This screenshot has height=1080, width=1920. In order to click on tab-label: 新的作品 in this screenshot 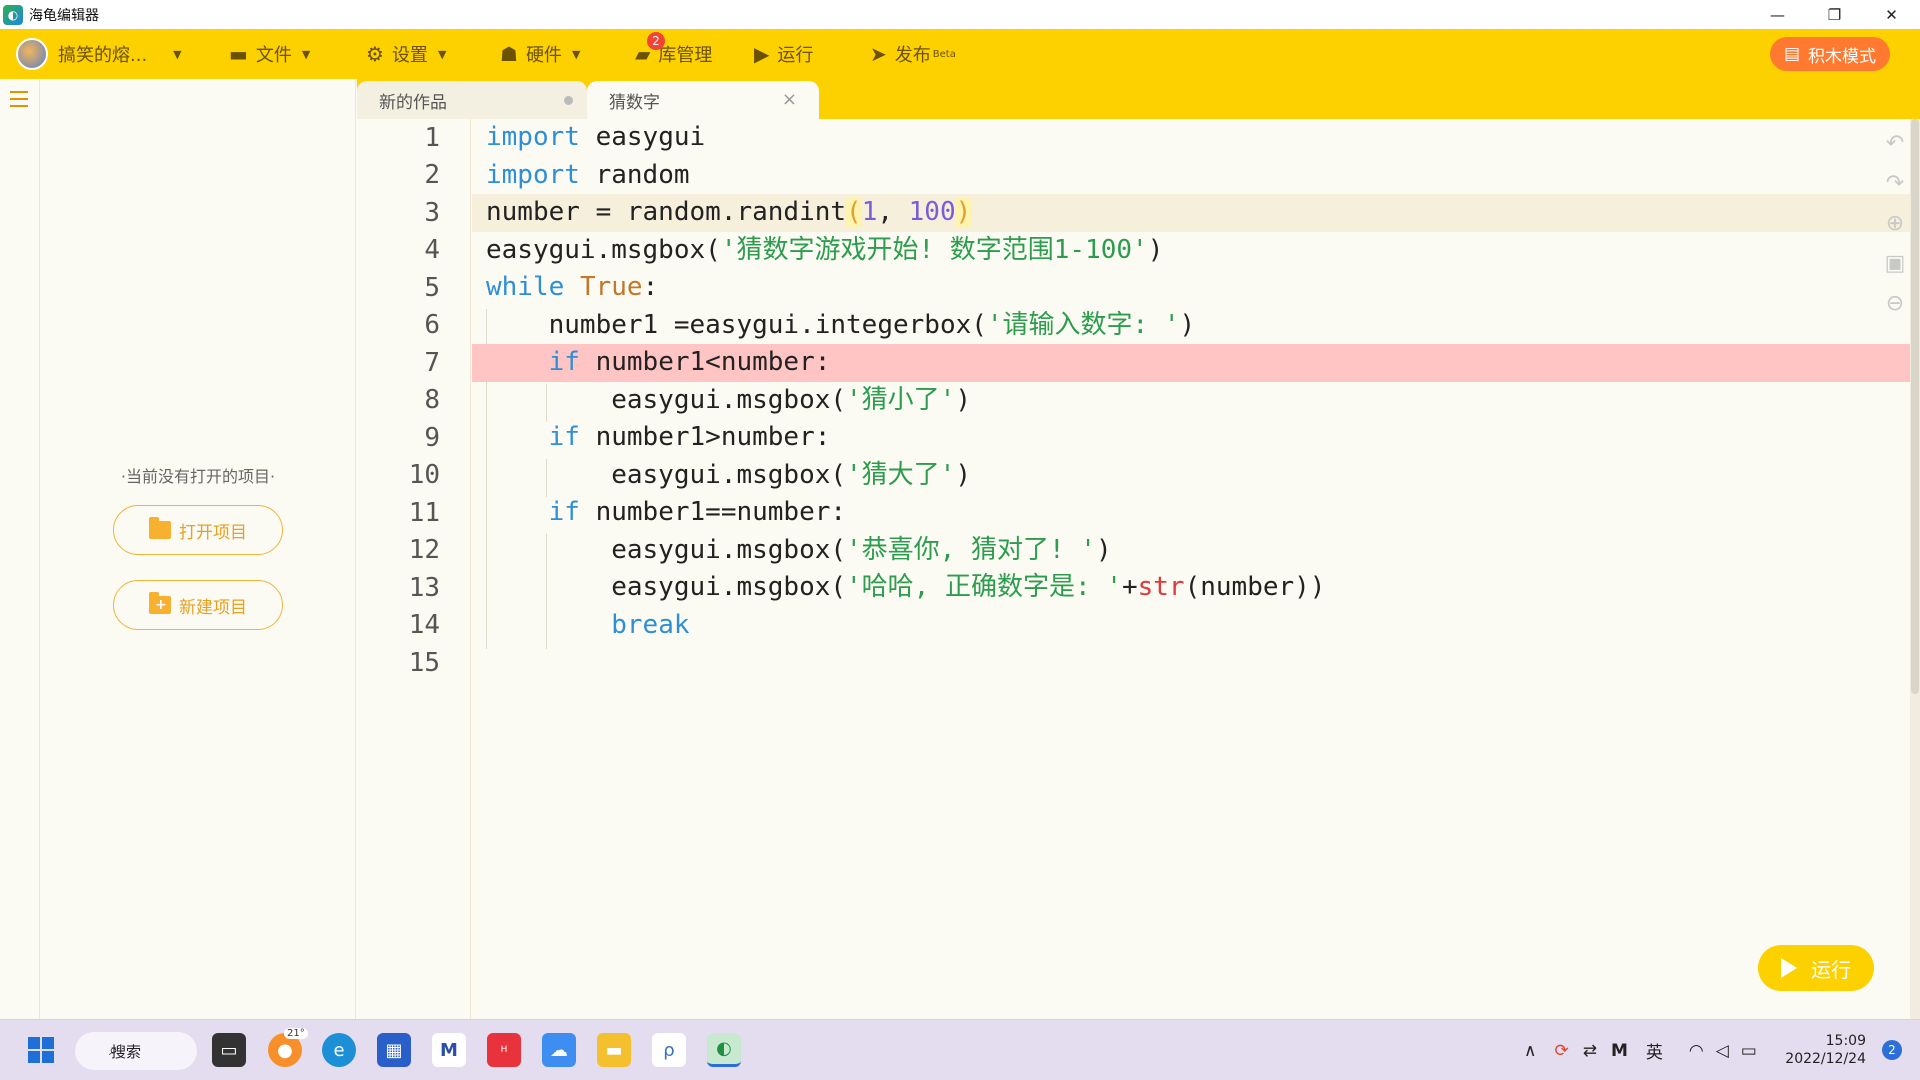, I will do `click(413, 102)`.